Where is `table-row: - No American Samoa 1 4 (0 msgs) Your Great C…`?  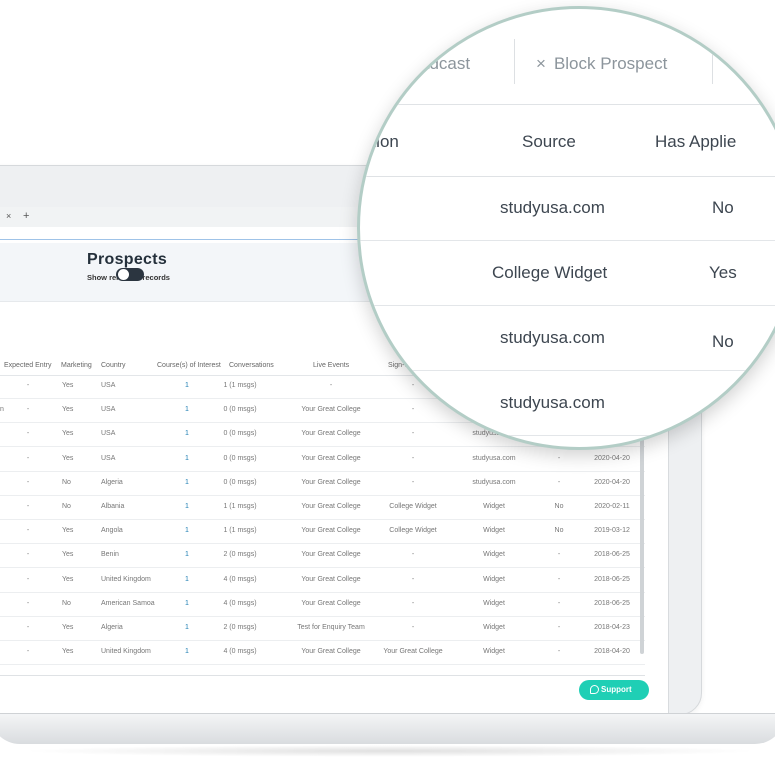
table-row: - No American Samoa 1 4 (0 msgs) Your Great C… is located at coordinates (322, 605).